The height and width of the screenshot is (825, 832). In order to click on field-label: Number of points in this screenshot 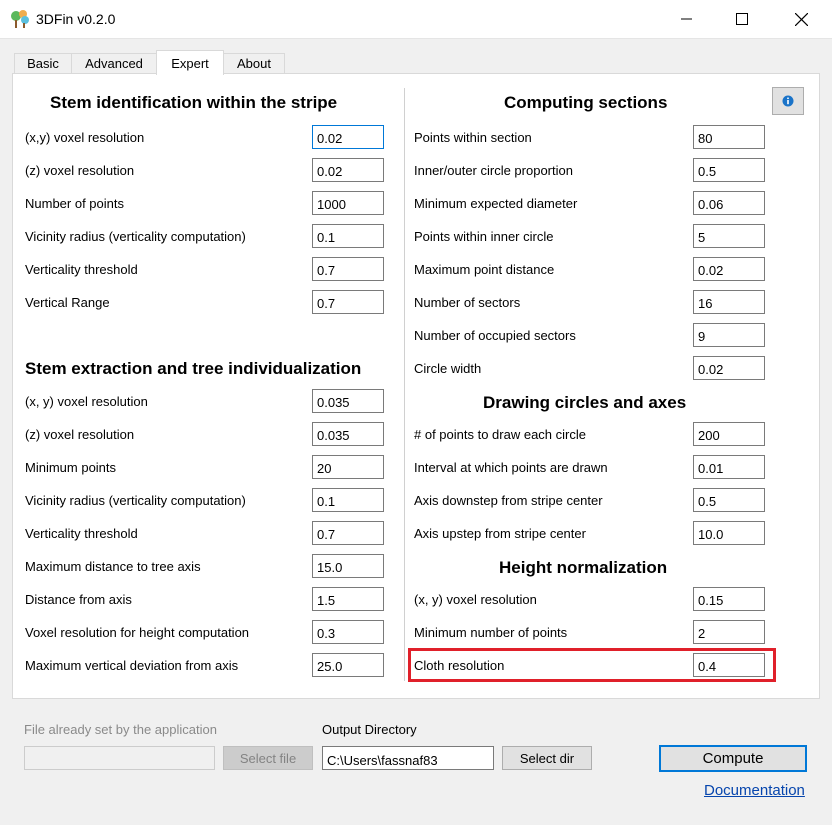, I will do `click(74, 203)`.